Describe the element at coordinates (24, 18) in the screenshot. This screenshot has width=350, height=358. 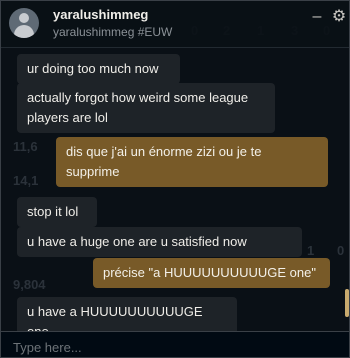
I see `avatar-head-shape` at that location.